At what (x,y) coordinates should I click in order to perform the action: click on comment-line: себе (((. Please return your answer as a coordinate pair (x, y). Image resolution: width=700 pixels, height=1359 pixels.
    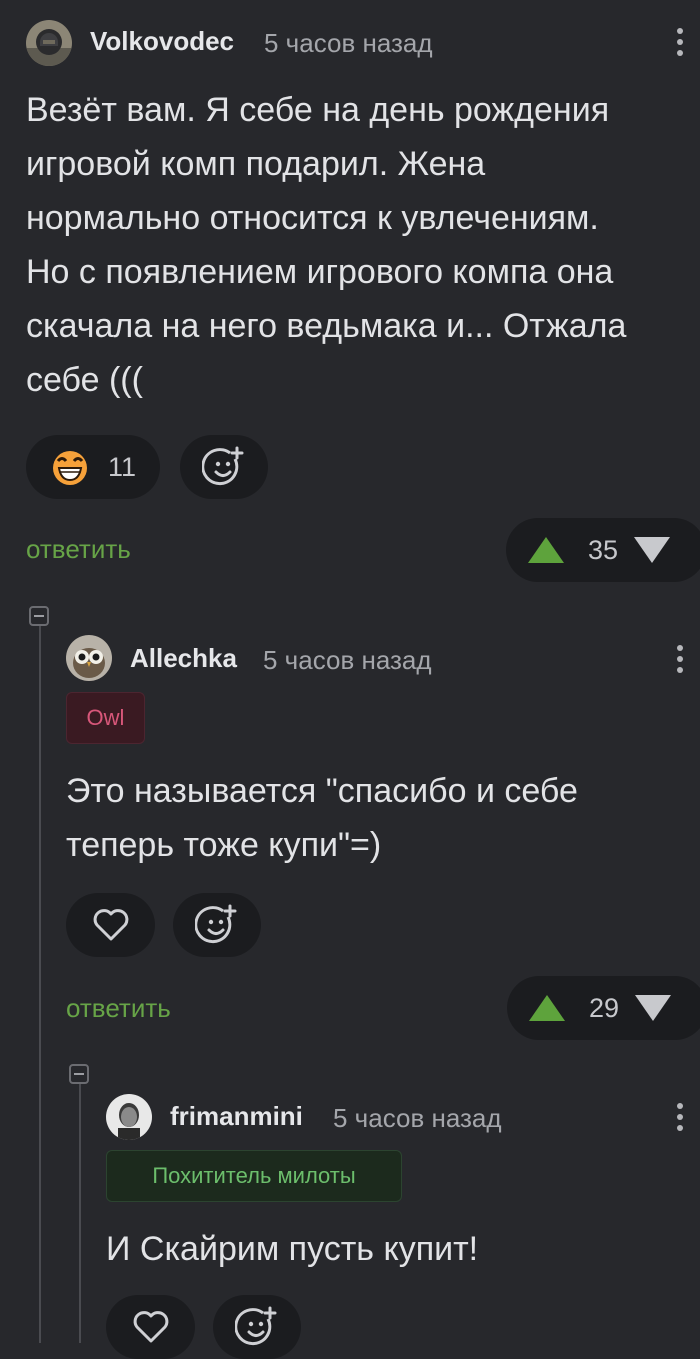
    Looking at the image, I should click on (84, 380).